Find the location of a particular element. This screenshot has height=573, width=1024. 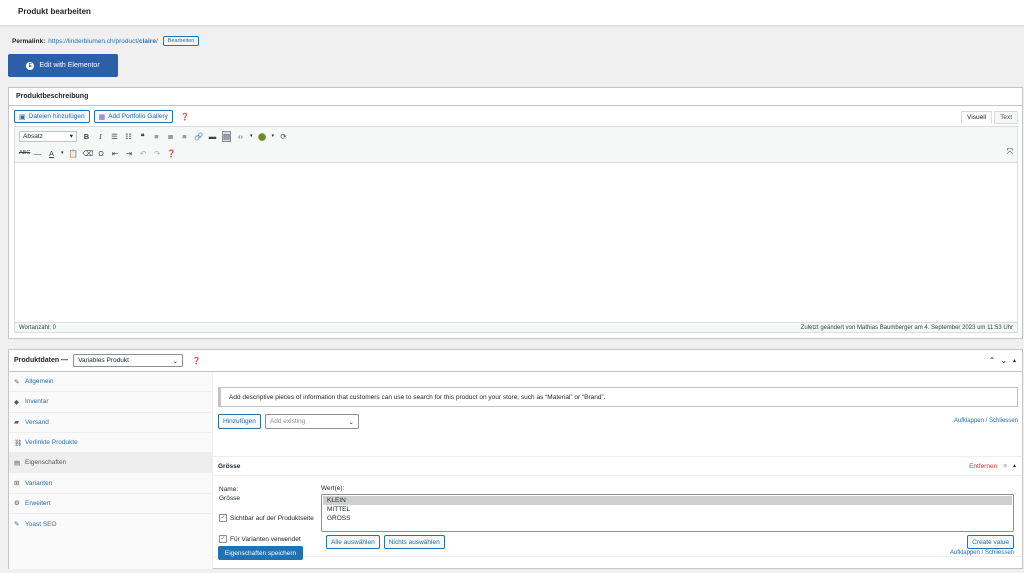

blockquote-icon: ❝ is located at coordinates (142, 136).